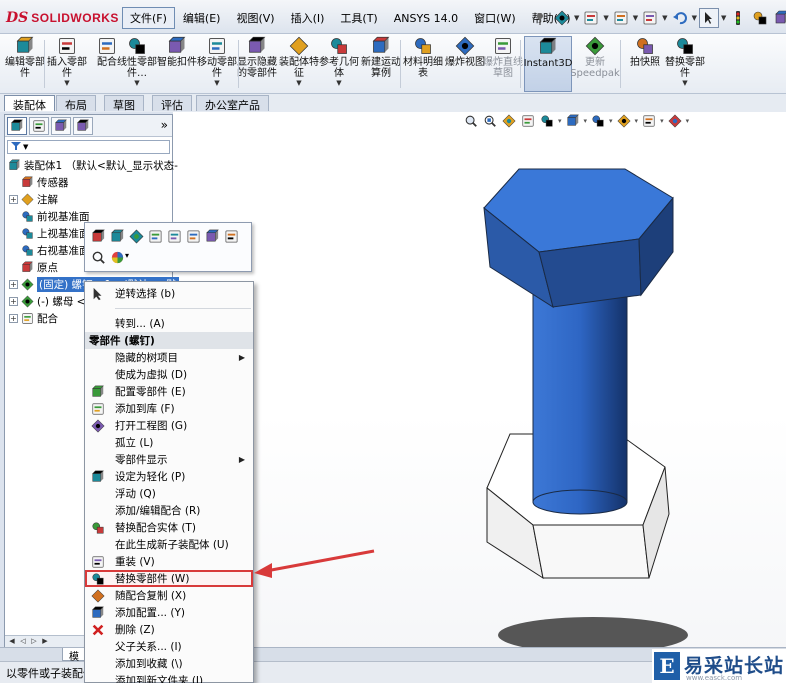 The height and width of the screenshot is (683, 786). Describe the element at coordinates (595, 64) in the screenshot. I see `ribbon-button: 更新Speedpak` at that location.